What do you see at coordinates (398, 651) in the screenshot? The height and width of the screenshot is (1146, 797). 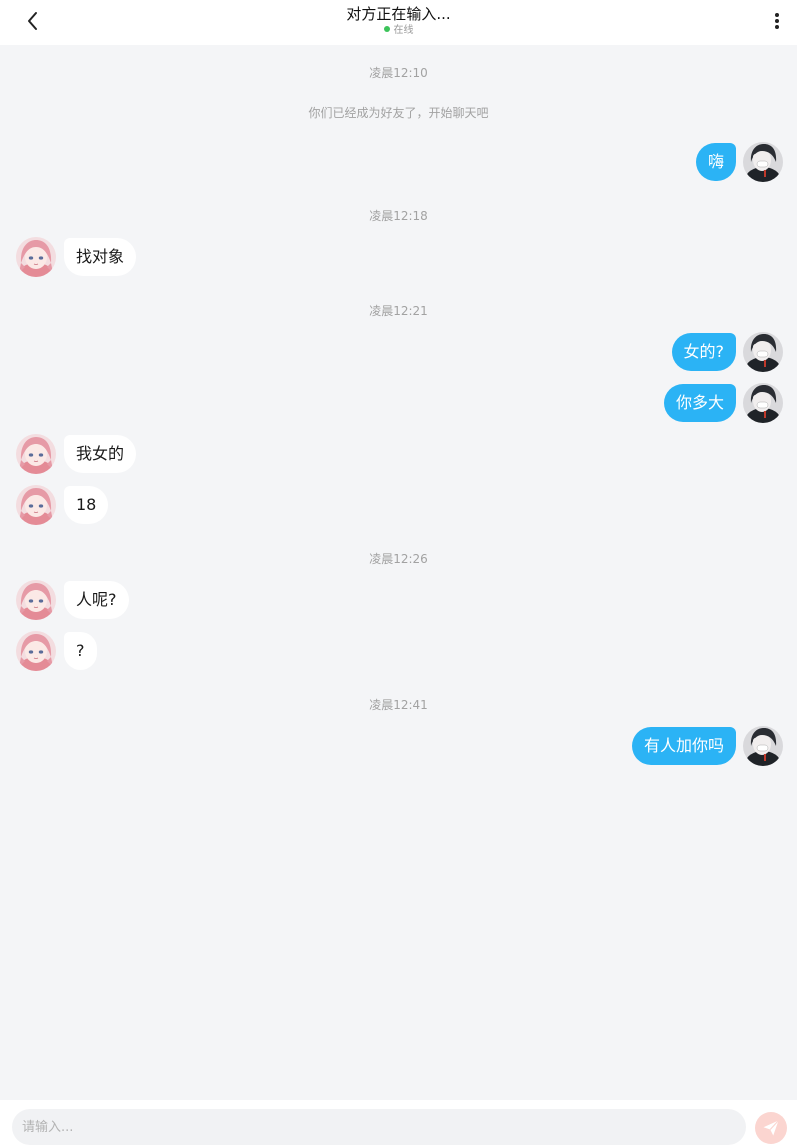 I see `message-row-received: ?` at bounding box center [398, 651].